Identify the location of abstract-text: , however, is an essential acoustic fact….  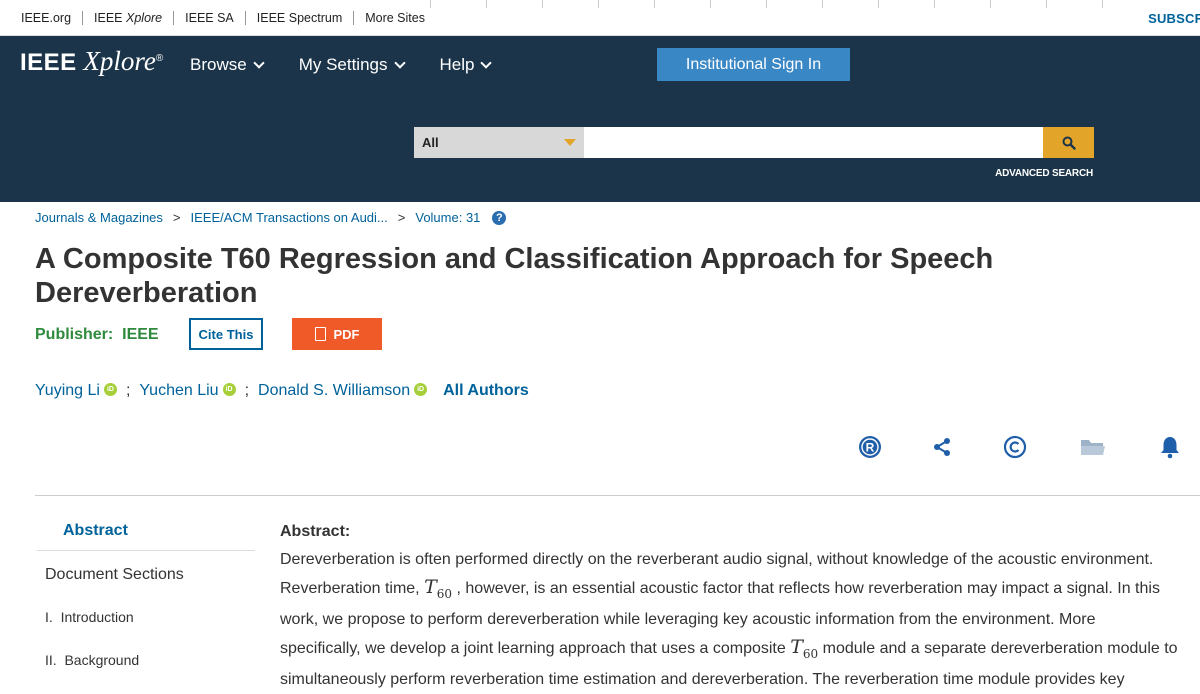
(808, 588).